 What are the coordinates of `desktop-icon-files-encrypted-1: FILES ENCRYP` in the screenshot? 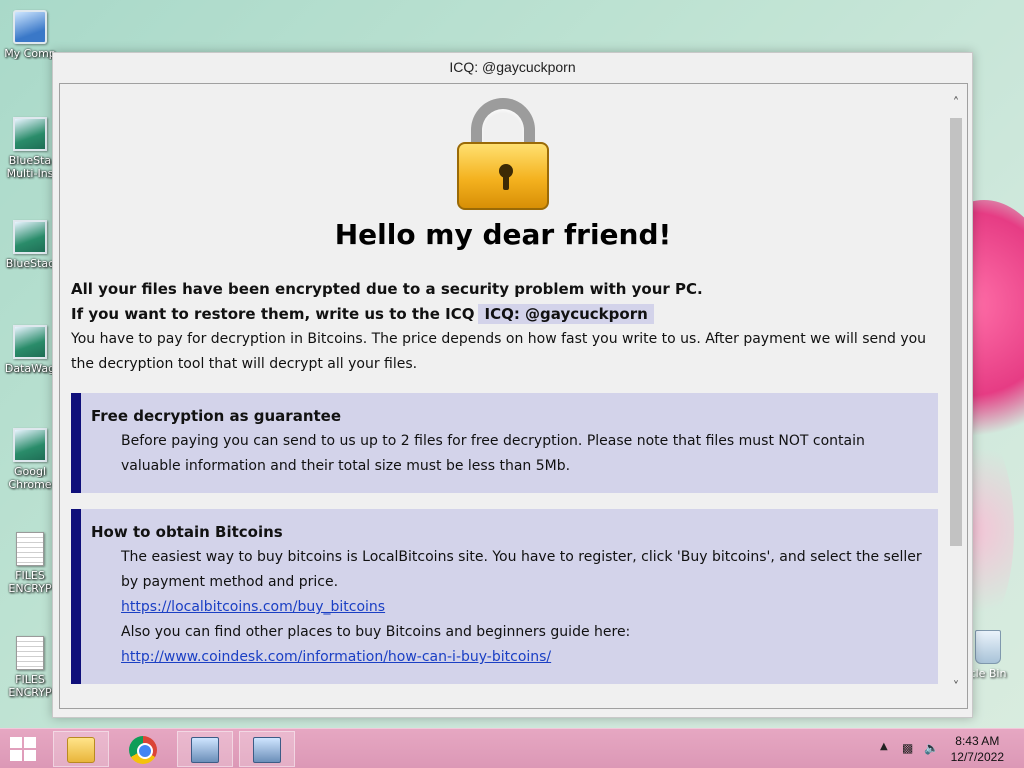 It's located at (30, 563).